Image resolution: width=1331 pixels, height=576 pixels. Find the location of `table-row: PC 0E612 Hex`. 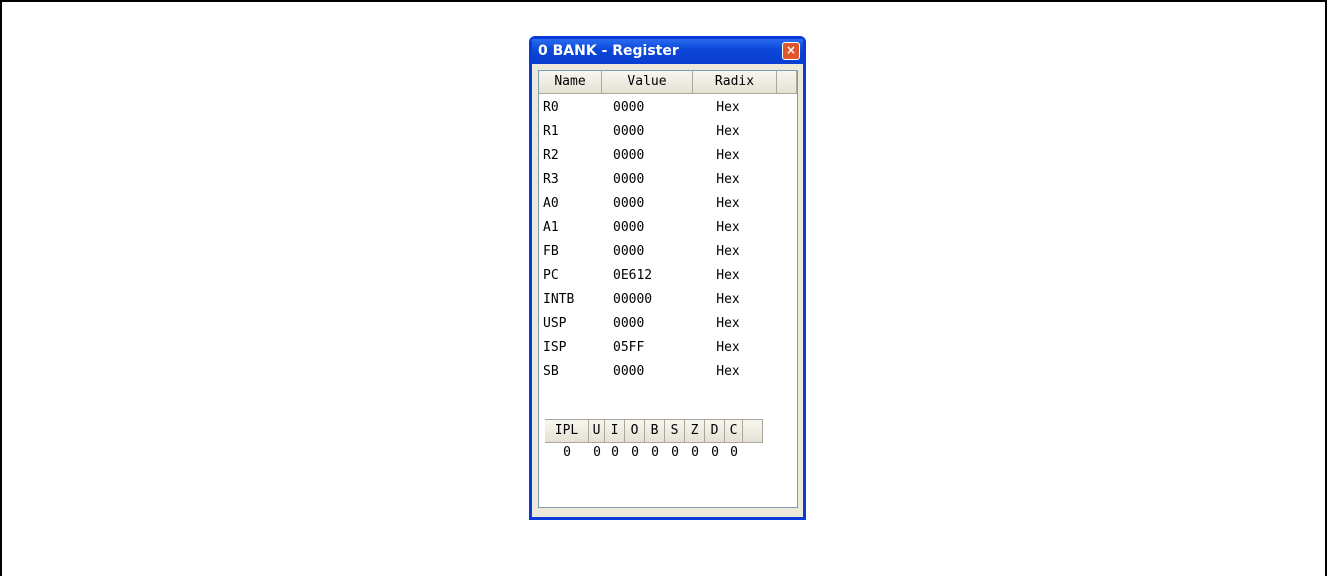

table-row: PC 0E612 Hex is located at coordinates (668, 276).